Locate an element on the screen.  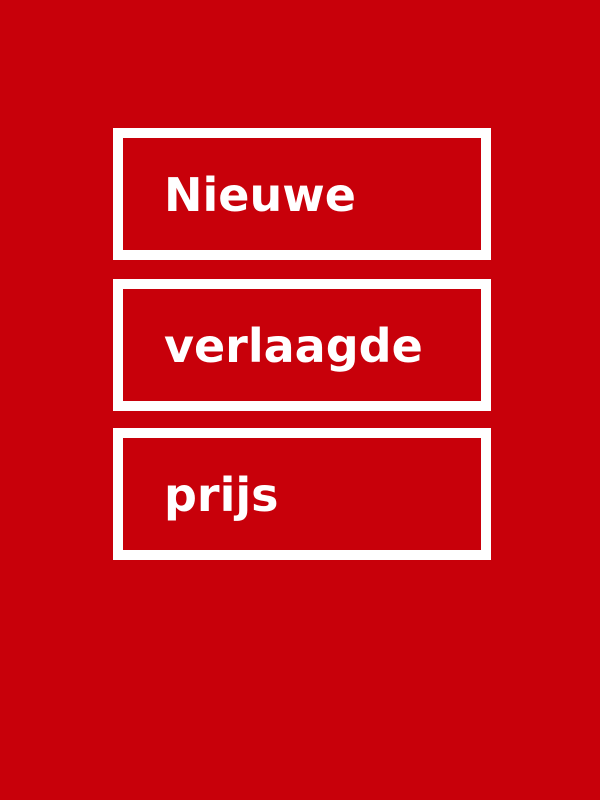
word-box-verlaagde: verlaagde is located at coordinates (302, 345).